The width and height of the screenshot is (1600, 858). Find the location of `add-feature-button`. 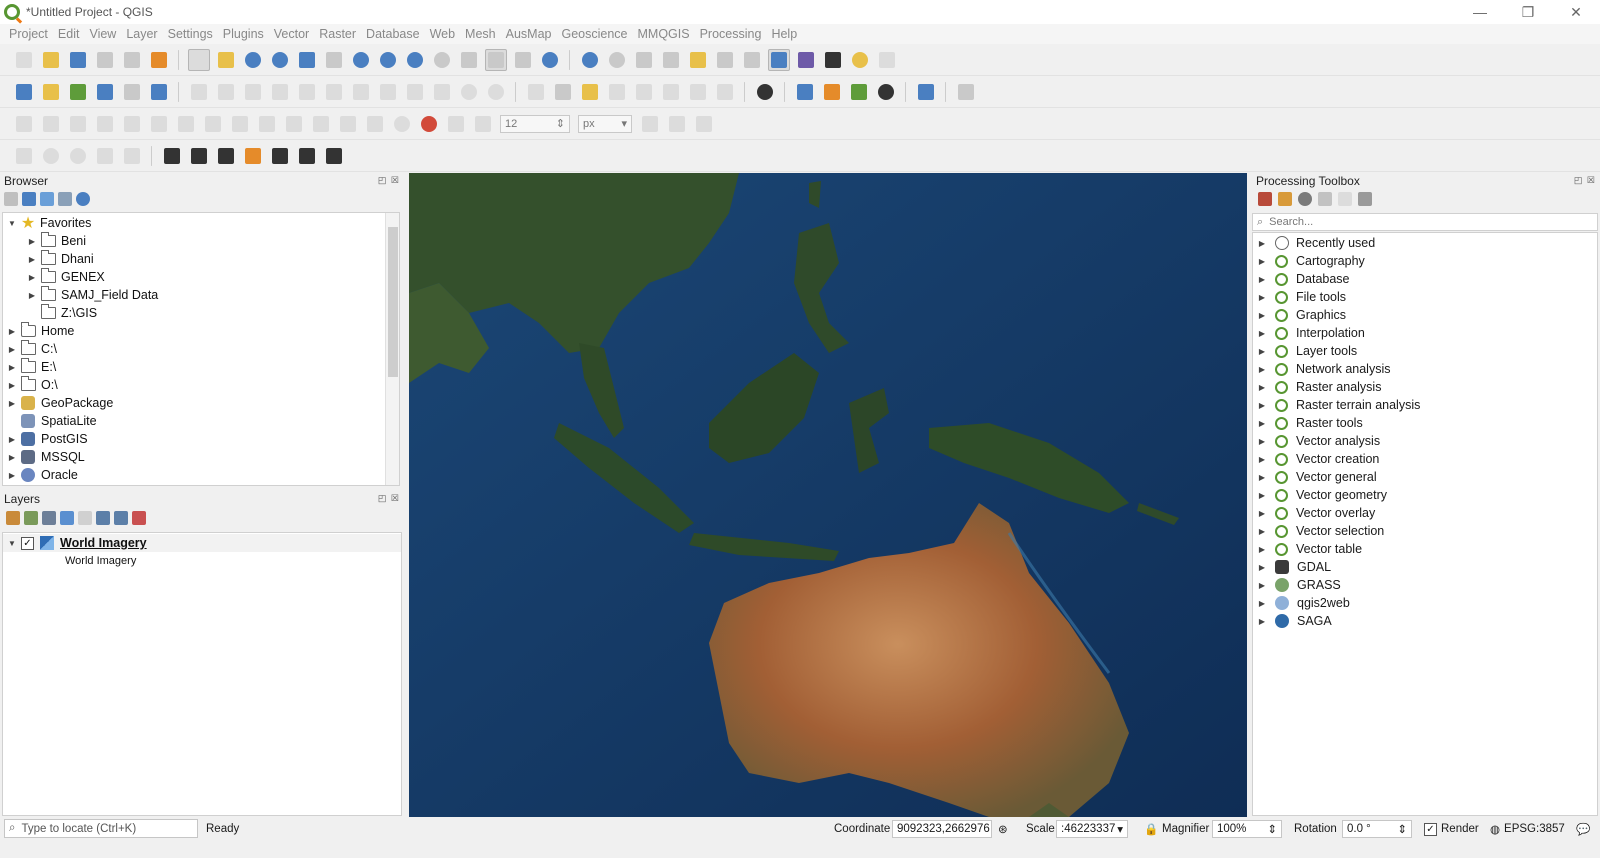

add-feature-button is located at coordinates (280, 92).